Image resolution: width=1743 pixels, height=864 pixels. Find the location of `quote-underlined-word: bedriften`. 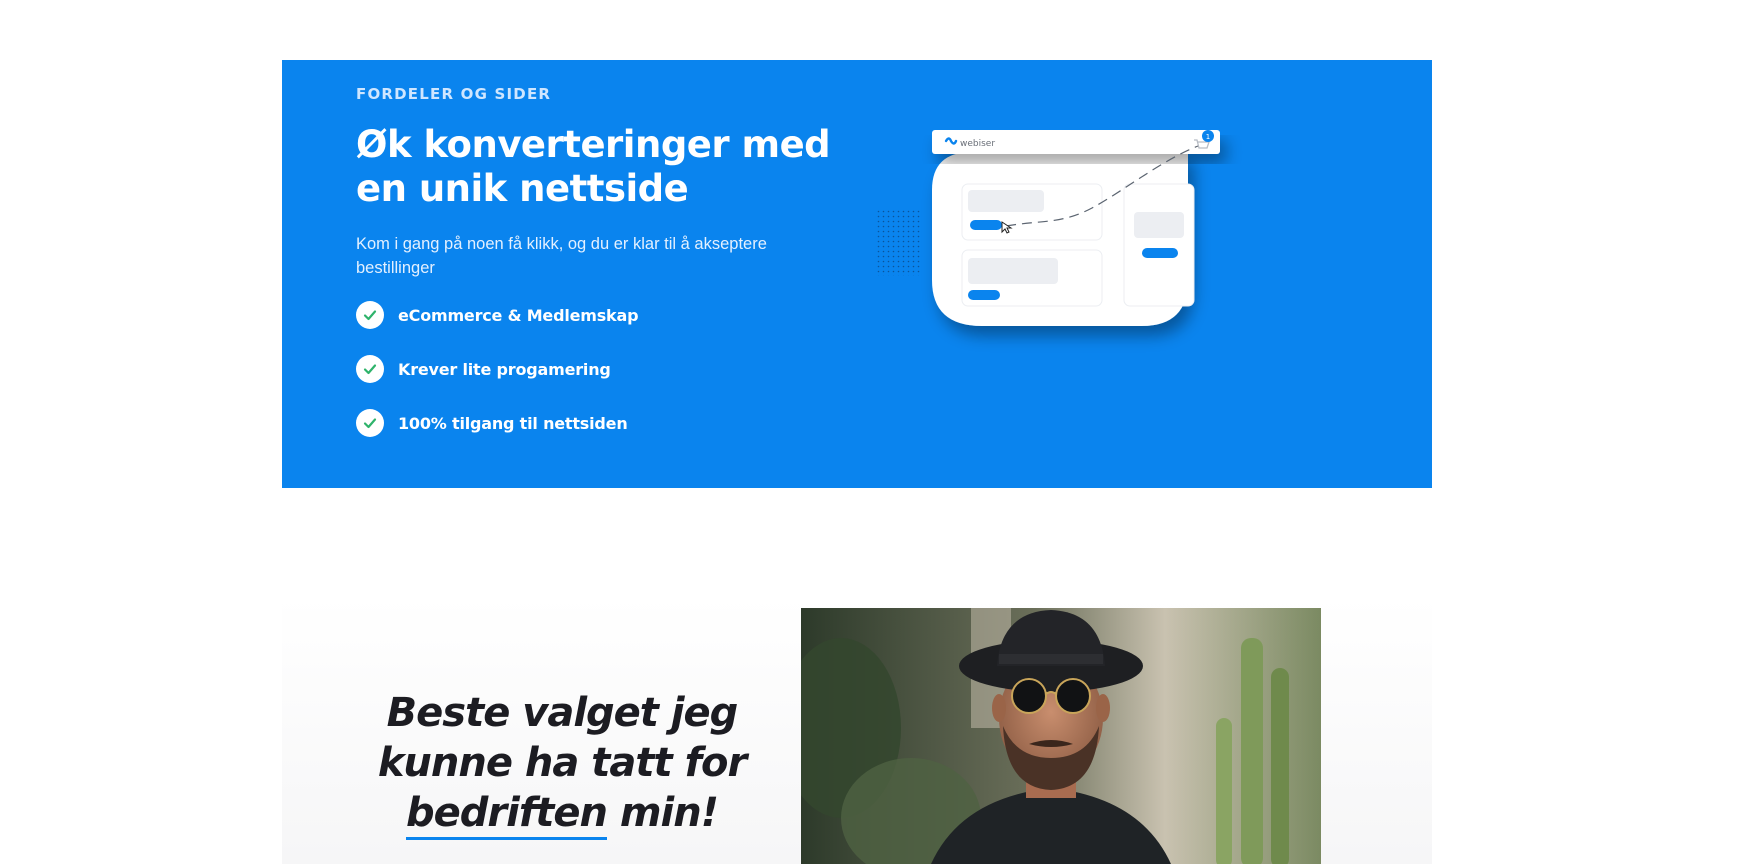

quote-underlined-word: bedriften is located at coordinates (506, 815).